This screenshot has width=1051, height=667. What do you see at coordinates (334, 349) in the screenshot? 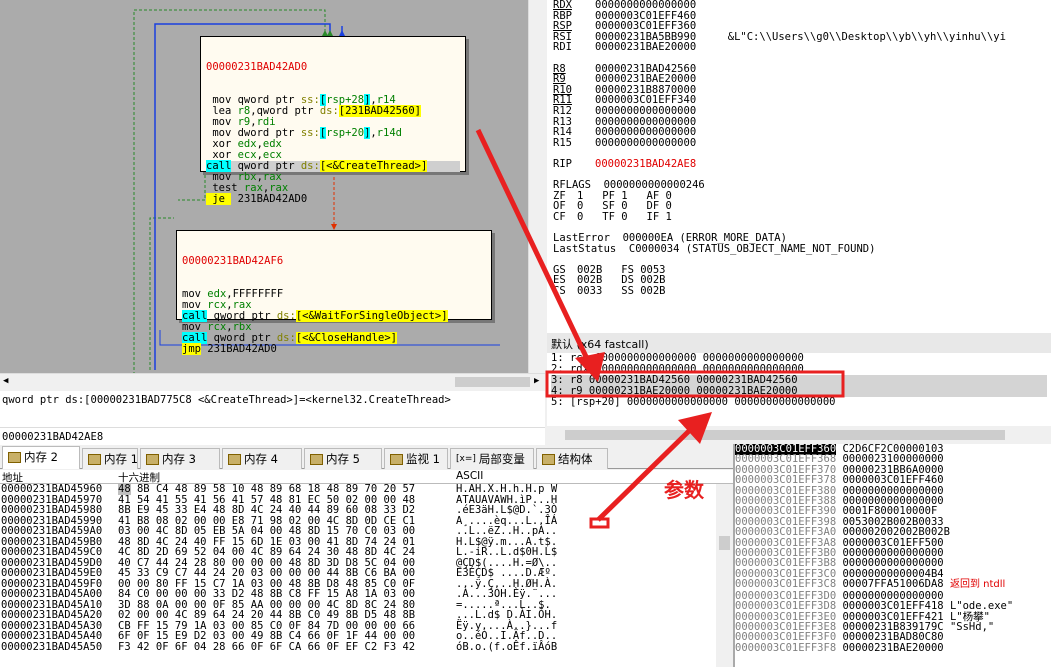
I see `instruction-line: jmp 231BAD42AD0` at bounding box center [334, 349].